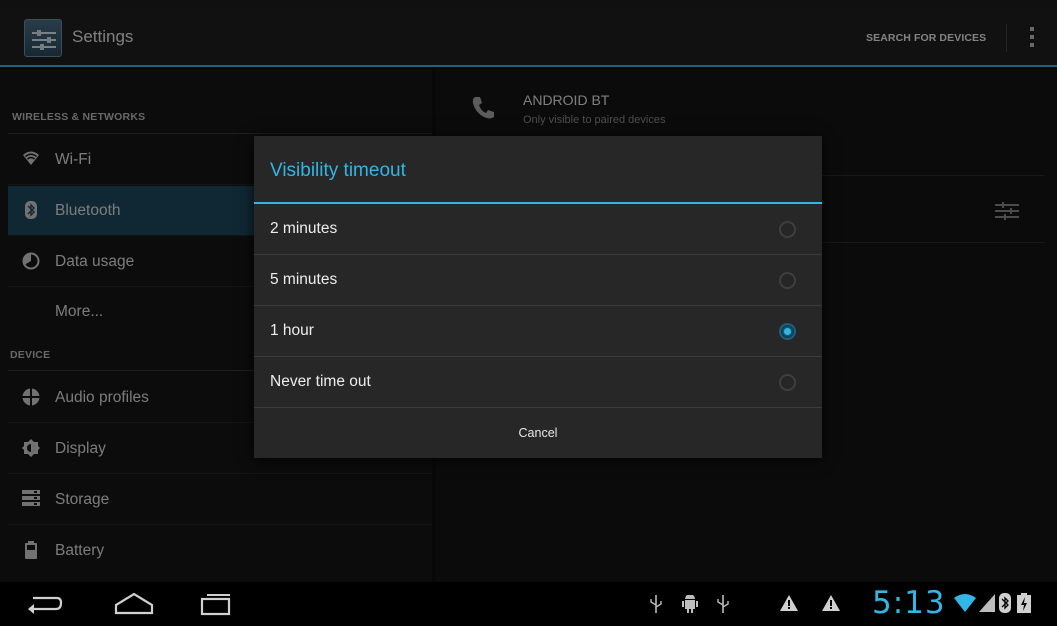  Describe the element at coordinates (965, 605) in the screenshot. I see `wifi-signal-icon` at that location.